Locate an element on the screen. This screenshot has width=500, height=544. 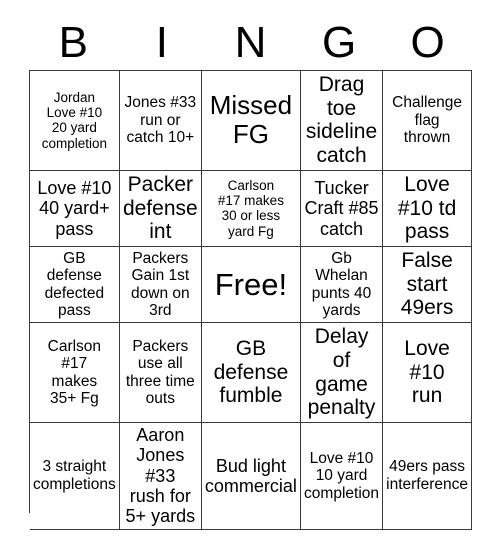
bingo-cell-label: Tucker Craft #85 catch is located at coordinates (341, 208).